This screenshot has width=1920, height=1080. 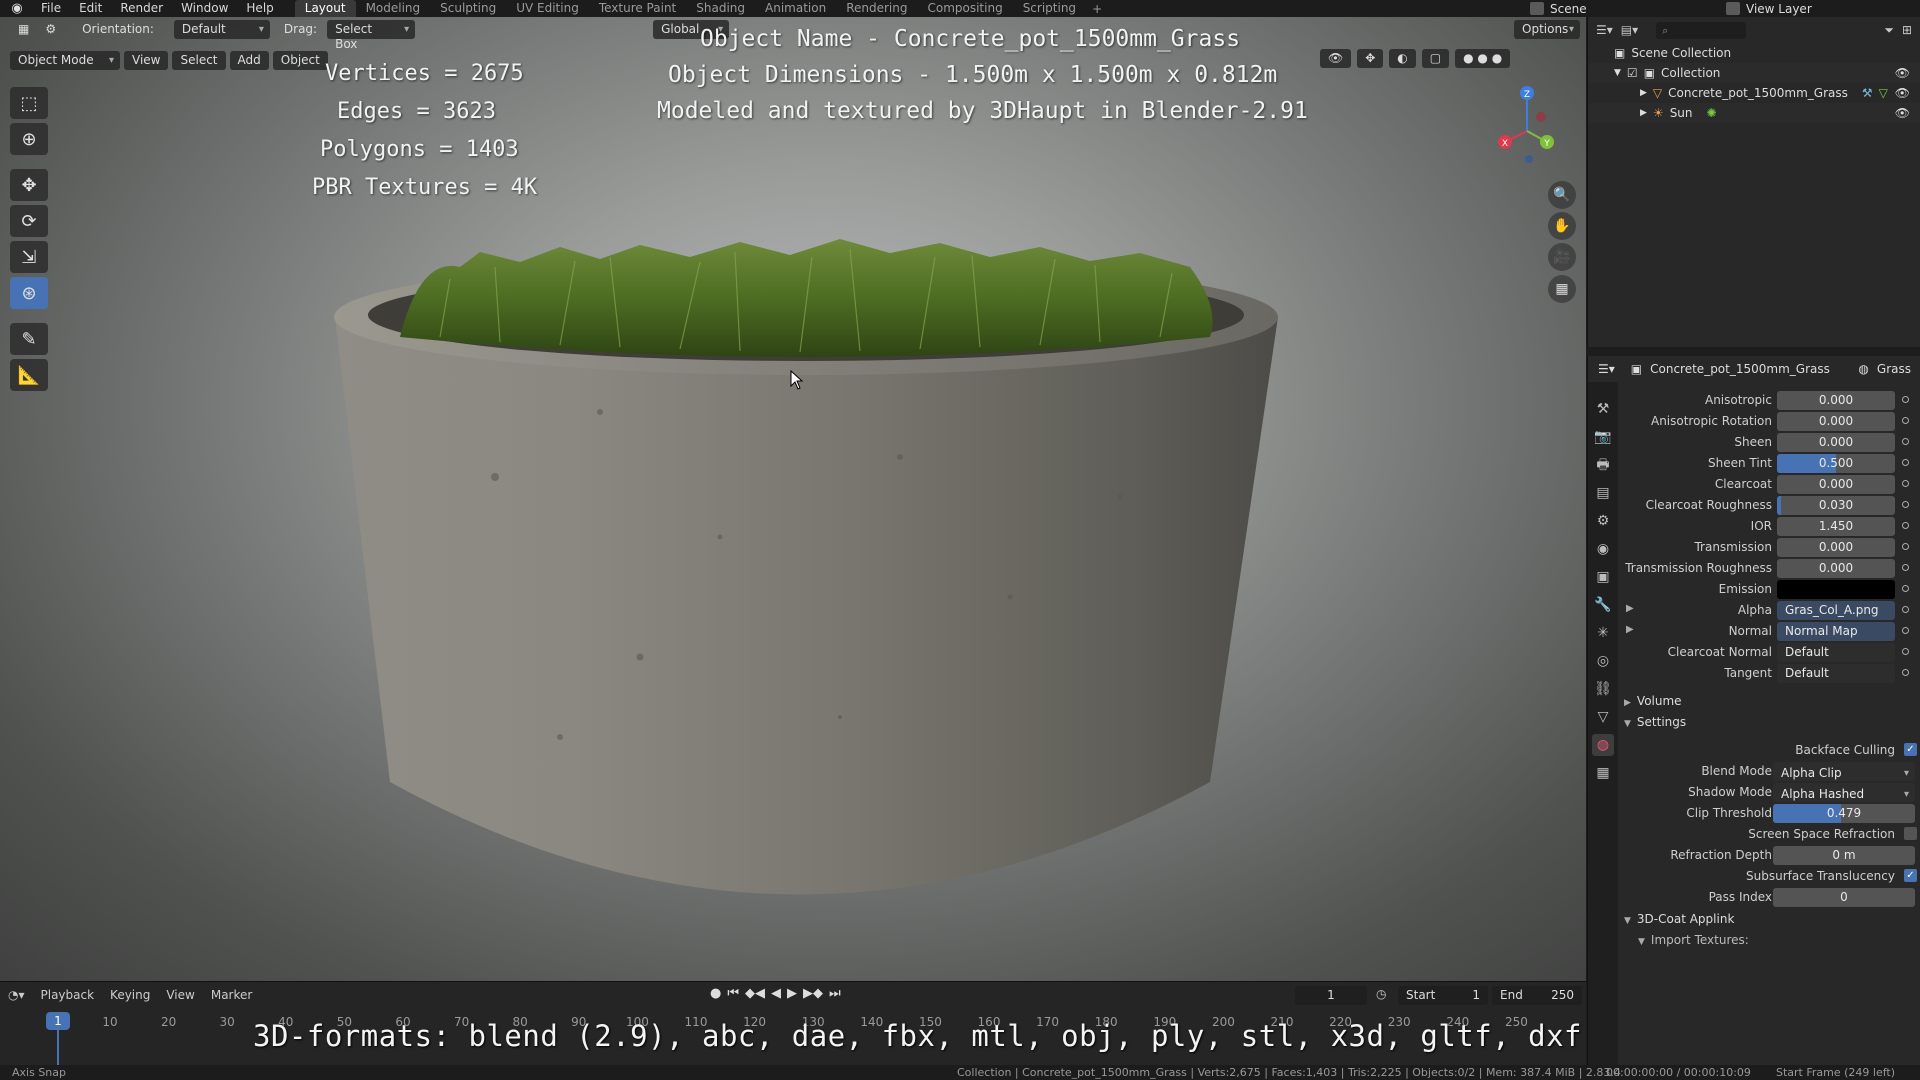 I want to click on start-frame-field: Start 1, so click(x=1443, y=995).